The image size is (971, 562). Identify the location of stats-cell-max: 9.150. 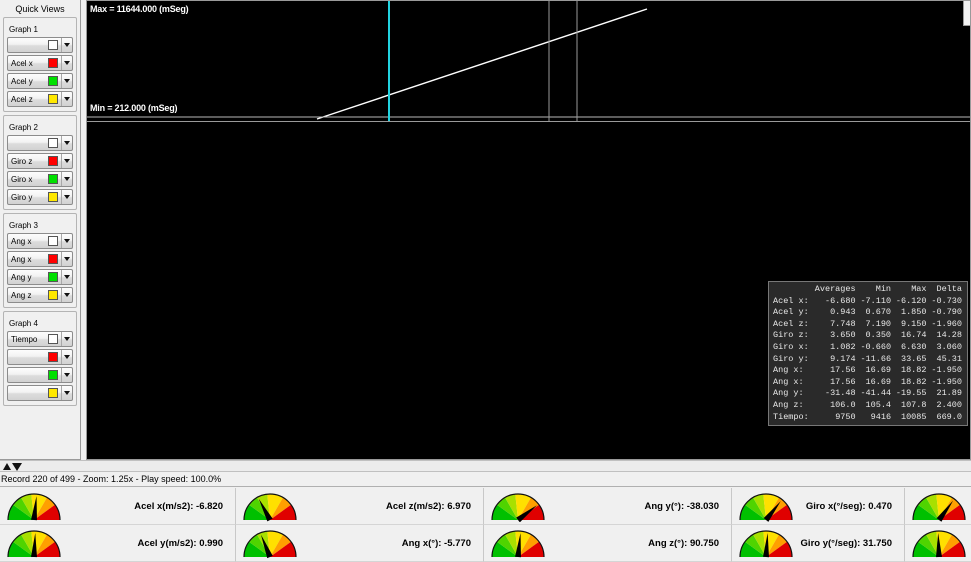
(913, 323).